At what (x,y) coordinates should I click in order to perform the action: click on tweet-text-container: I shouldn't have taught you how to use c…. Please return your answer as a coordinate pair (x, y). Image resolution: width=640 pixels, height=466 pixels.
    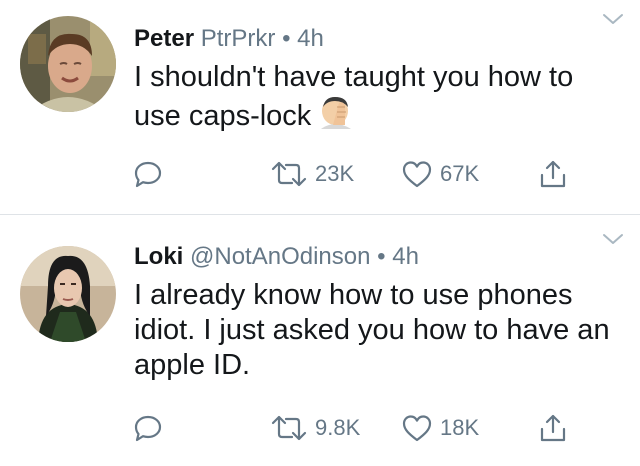
    Looking at the image, I should click on (379, 97).